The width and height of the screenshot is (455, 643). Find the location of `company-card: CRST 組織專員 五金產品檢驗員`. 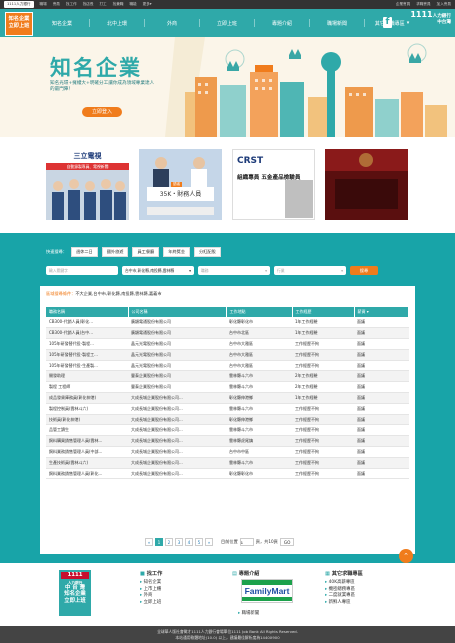

company-card: CRST 組織專員 五金產品檢驗員 is located at coordinates (273, 184).